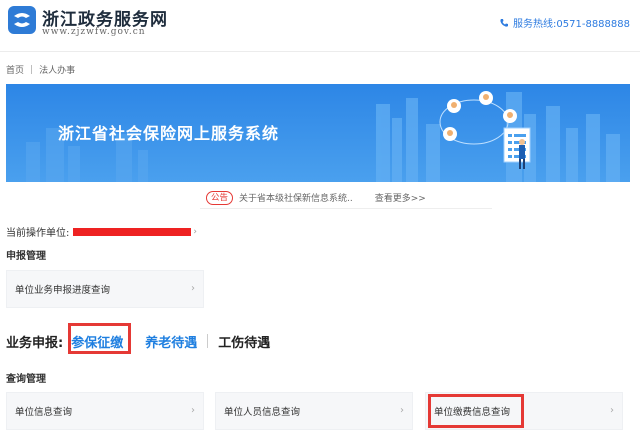  Describe the element at coordinates (504, 22) in the screenshot. I see `phone-icon` at that location.